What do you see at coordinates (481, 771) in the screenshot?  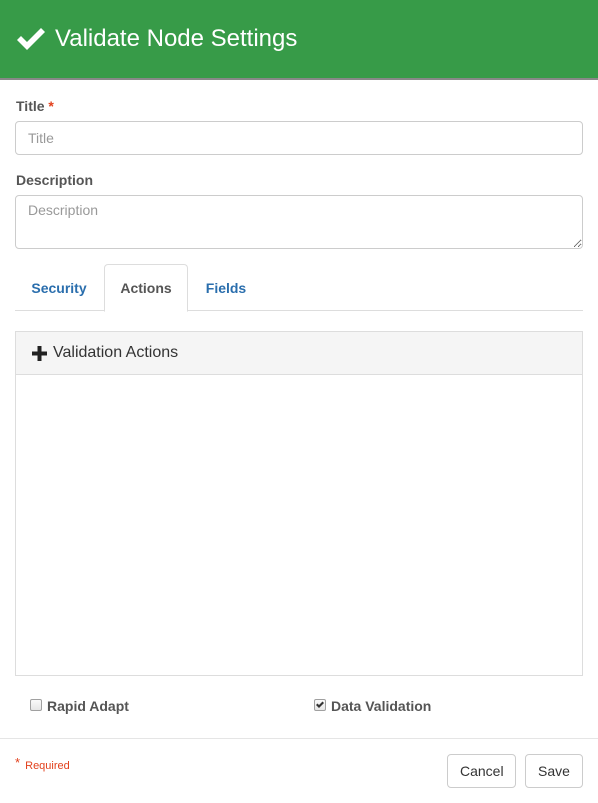 I see `cancel-button: Cancel` at bounding box center [481, 771].